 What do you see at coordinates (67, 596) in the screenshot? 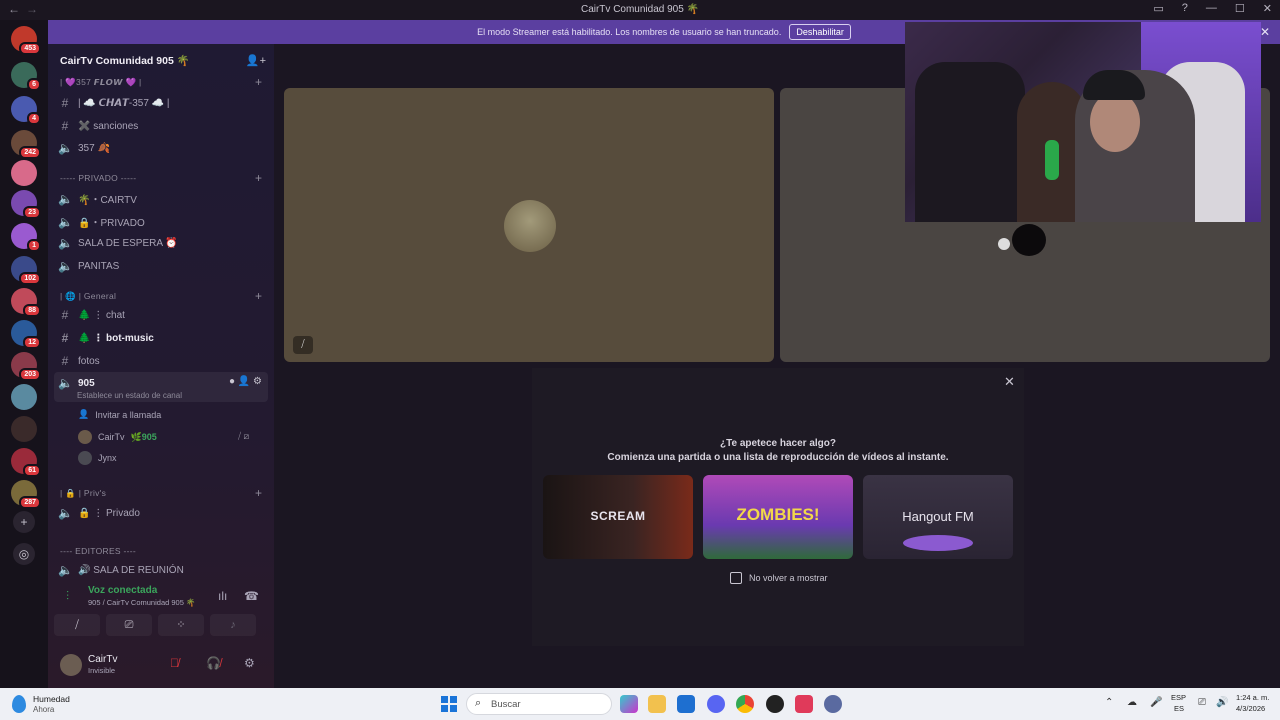
I see `signal-icon: ⫶` at bounding box center [67, 596].